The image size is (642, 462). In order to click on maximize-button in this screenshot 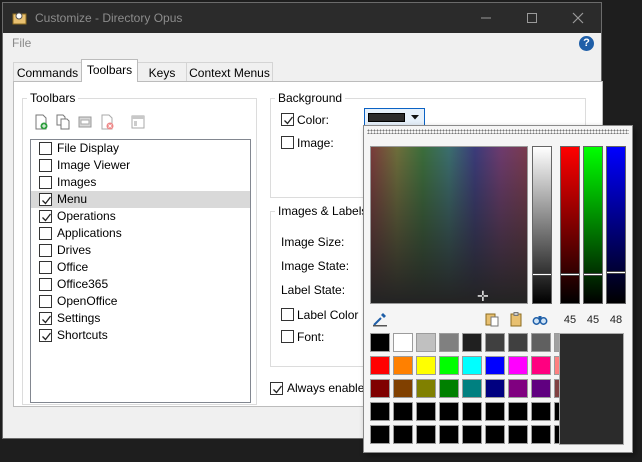, I will do `click(532, 18)`.